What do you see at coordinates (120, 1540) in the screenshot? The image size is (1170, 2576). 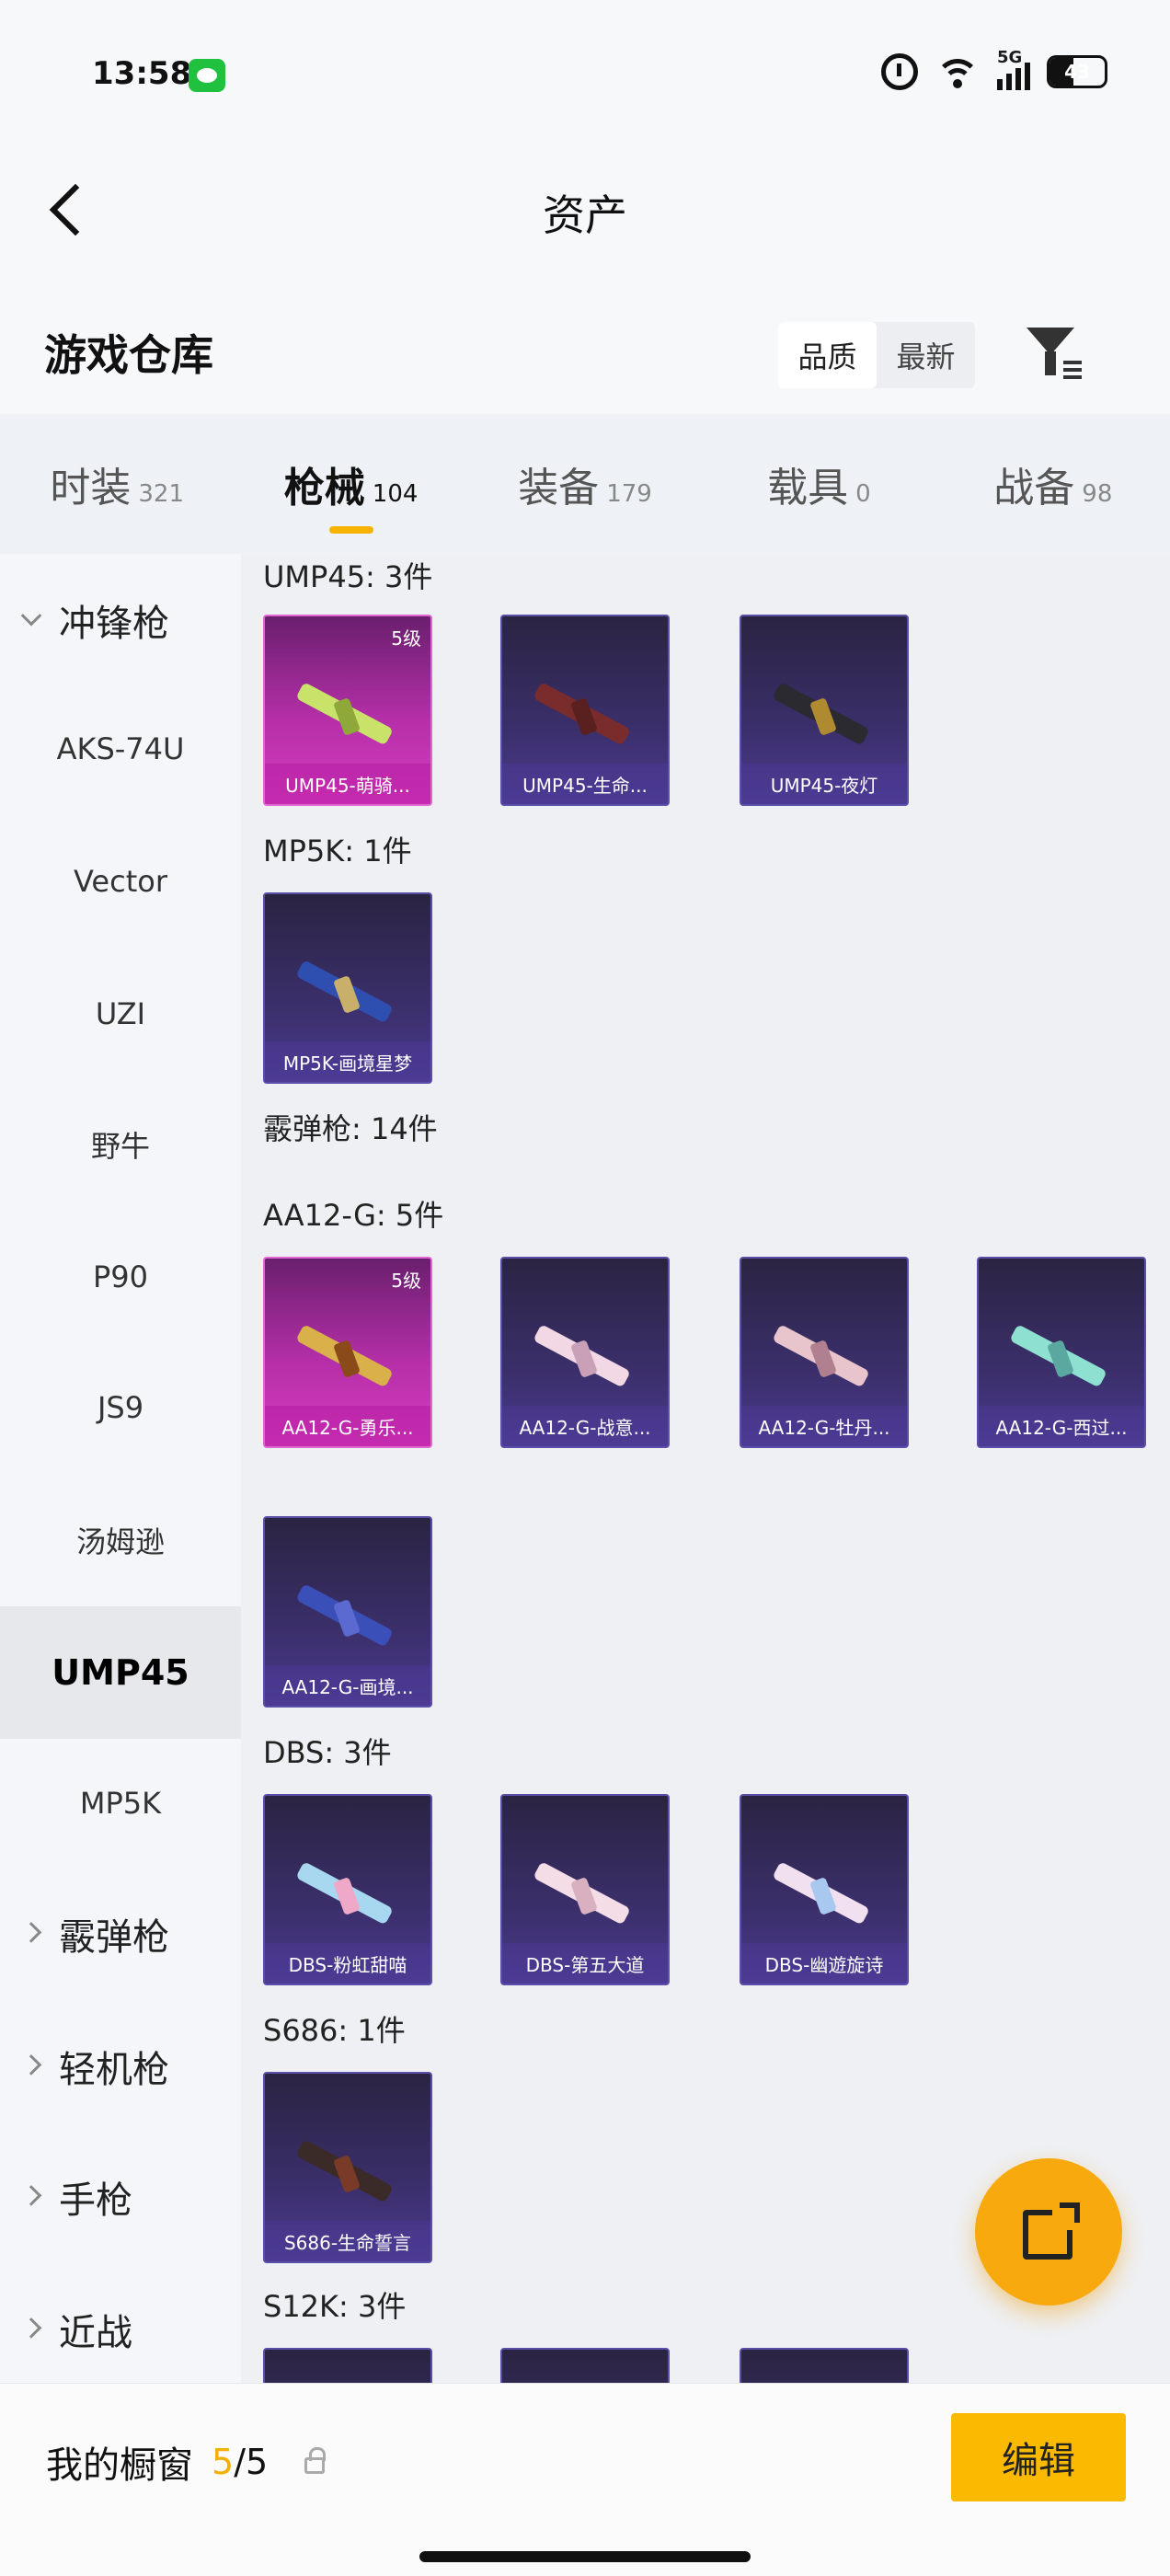 I see `side-item-thompson: 汤姆逊` at bounding box center [120, 1540].